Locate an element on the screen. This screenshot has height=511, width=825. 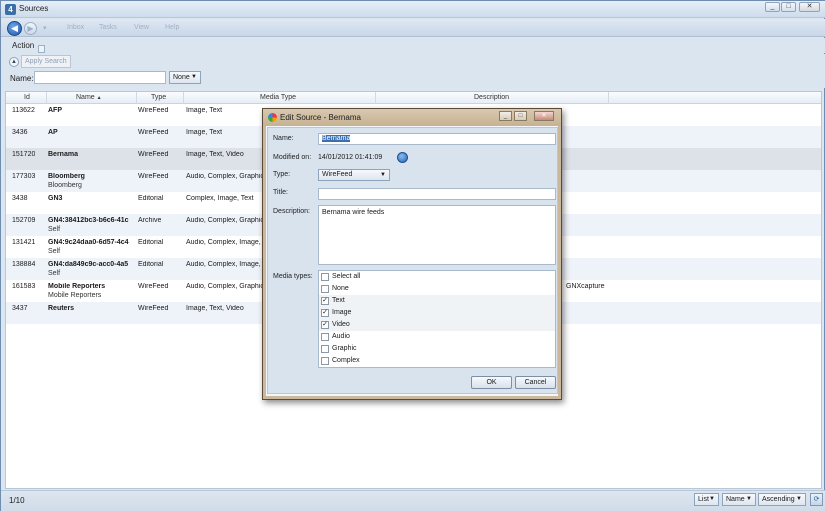
title-field is located at coordinates (437, 194).